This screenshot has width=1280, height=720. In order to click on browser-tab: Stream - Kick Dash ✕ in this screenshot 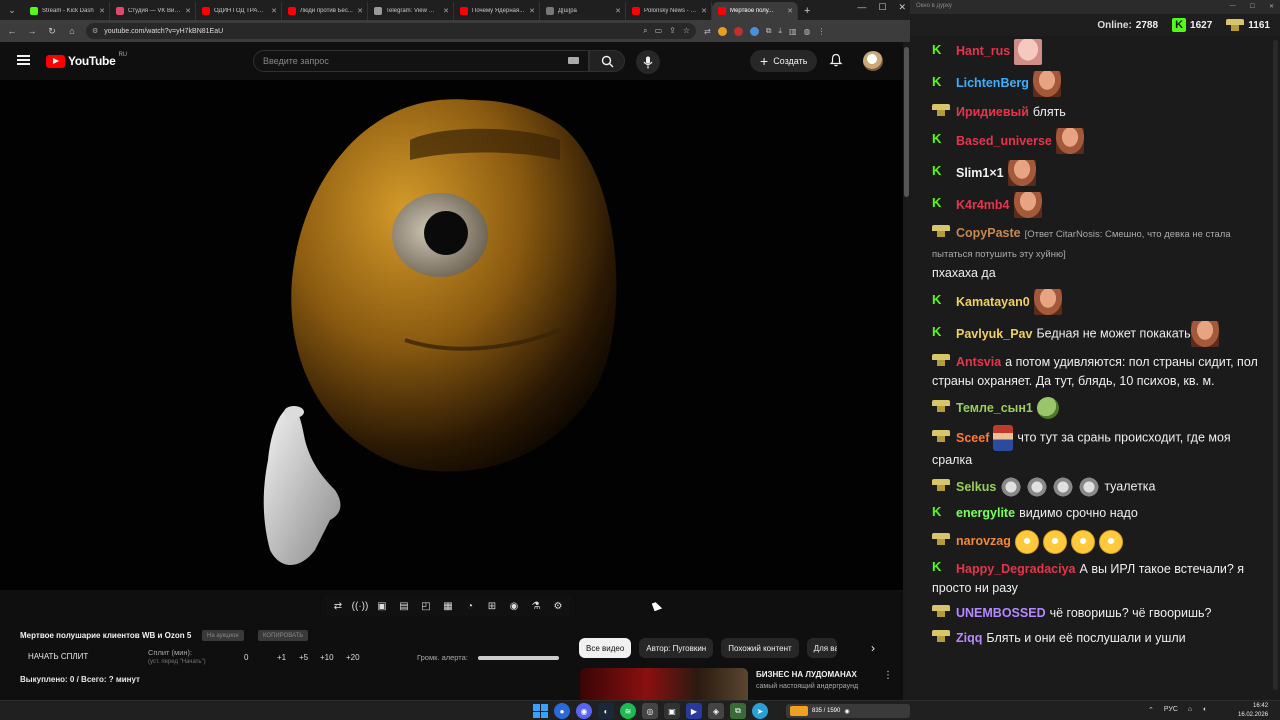, I will do `click(67, 11)`.